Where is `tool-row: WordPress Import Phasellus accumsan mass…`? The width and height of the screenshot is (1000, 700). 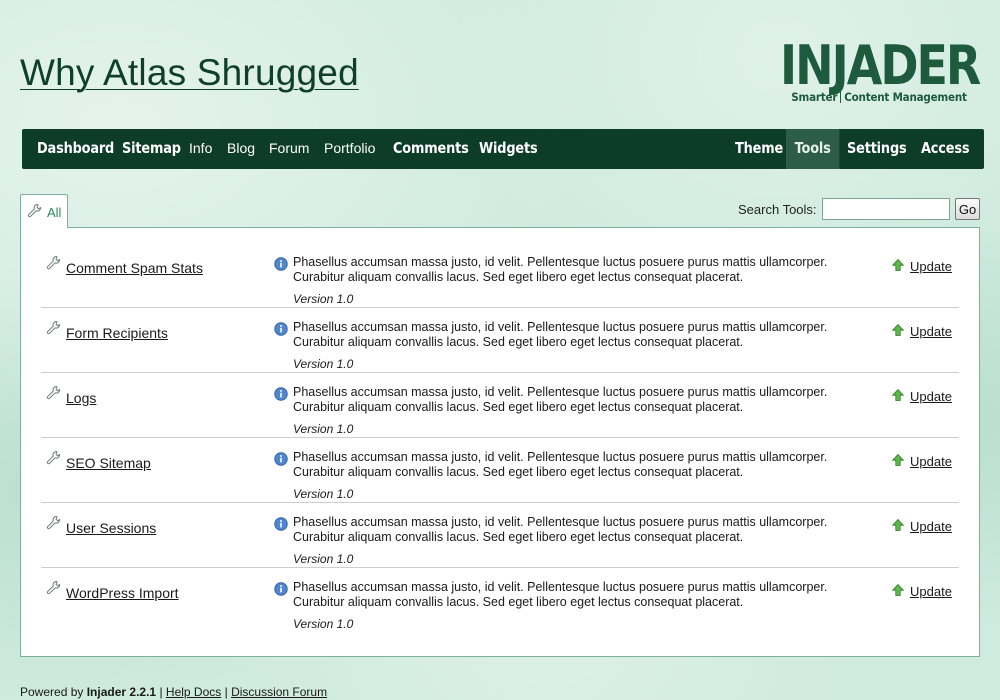
tool-row: WordPress Import Phasellus accumsan mass… is located at coordinates (500, 599).